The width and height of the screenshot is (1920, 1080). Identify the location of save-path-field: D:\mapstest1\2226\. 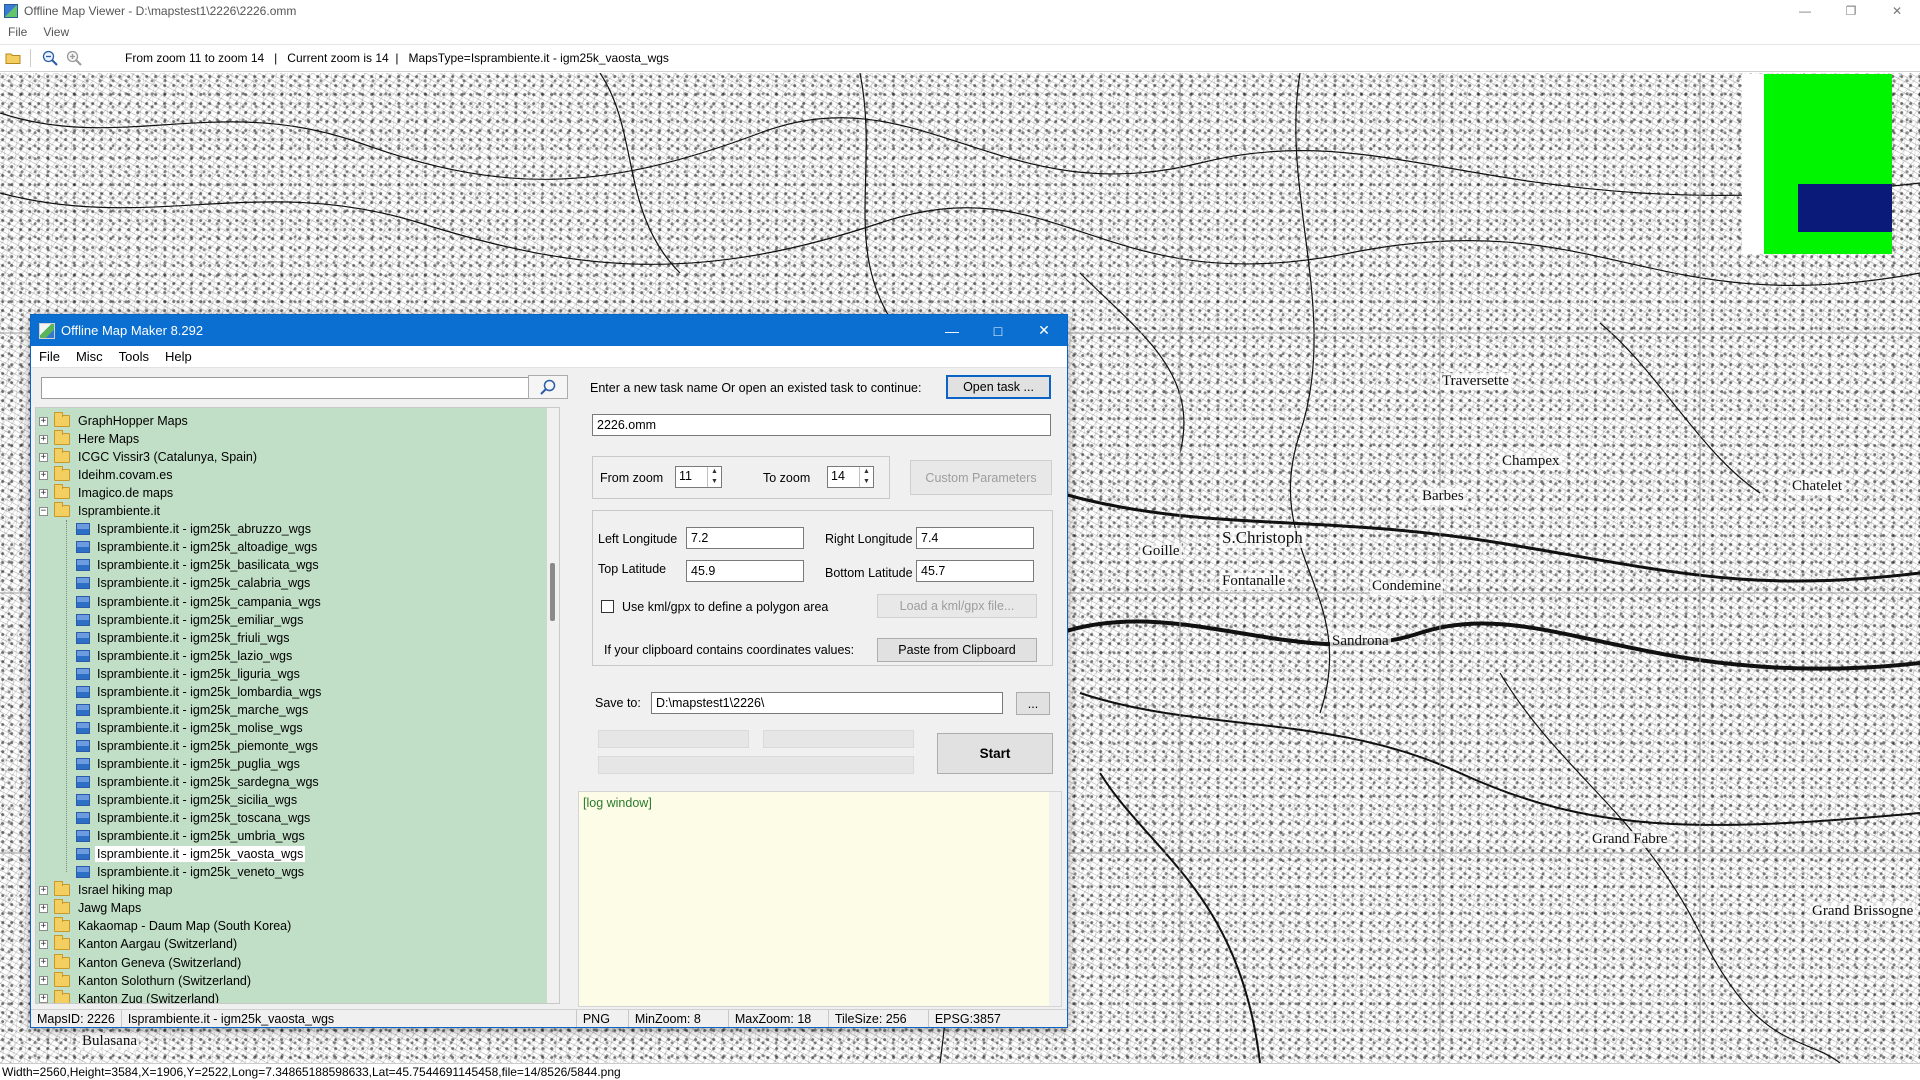
(827, 703).